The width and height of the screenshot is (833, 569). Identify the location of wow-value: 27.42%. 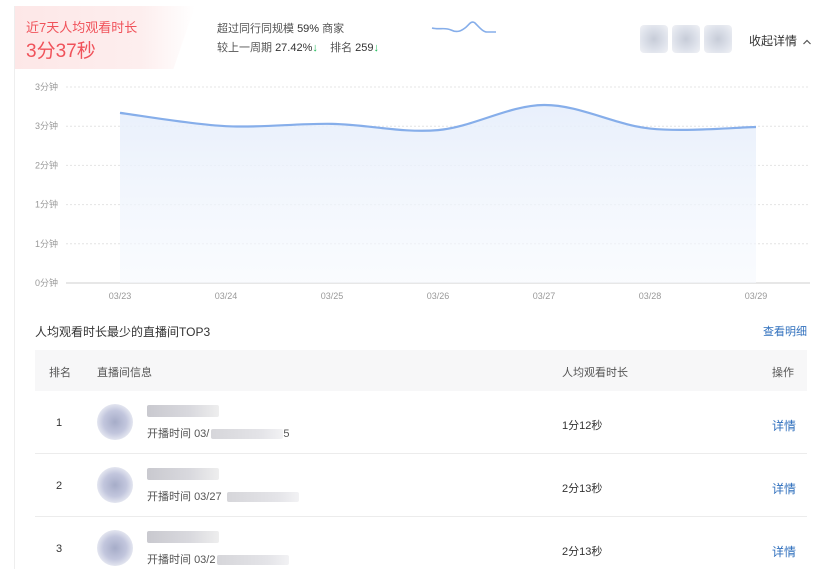
(294, 48).